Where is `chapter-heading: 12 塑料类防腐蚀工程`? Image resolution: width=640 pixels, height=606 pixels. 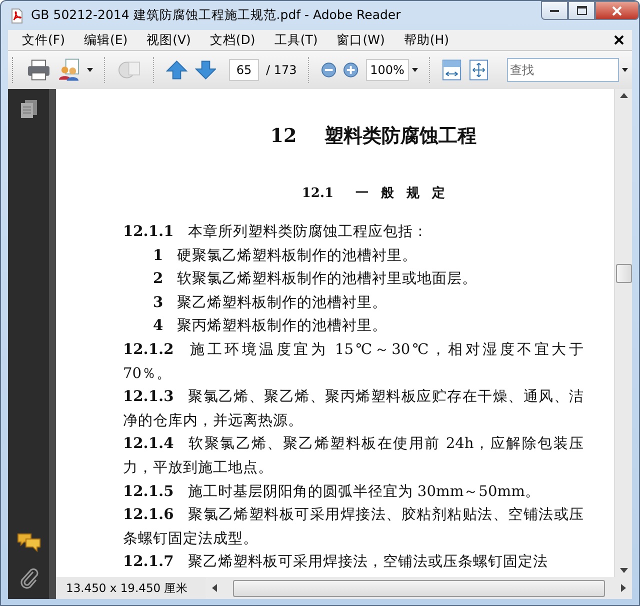
chapter-heading: 12 塑料类防腐蚀工程 is located at coordinates (373, 136).